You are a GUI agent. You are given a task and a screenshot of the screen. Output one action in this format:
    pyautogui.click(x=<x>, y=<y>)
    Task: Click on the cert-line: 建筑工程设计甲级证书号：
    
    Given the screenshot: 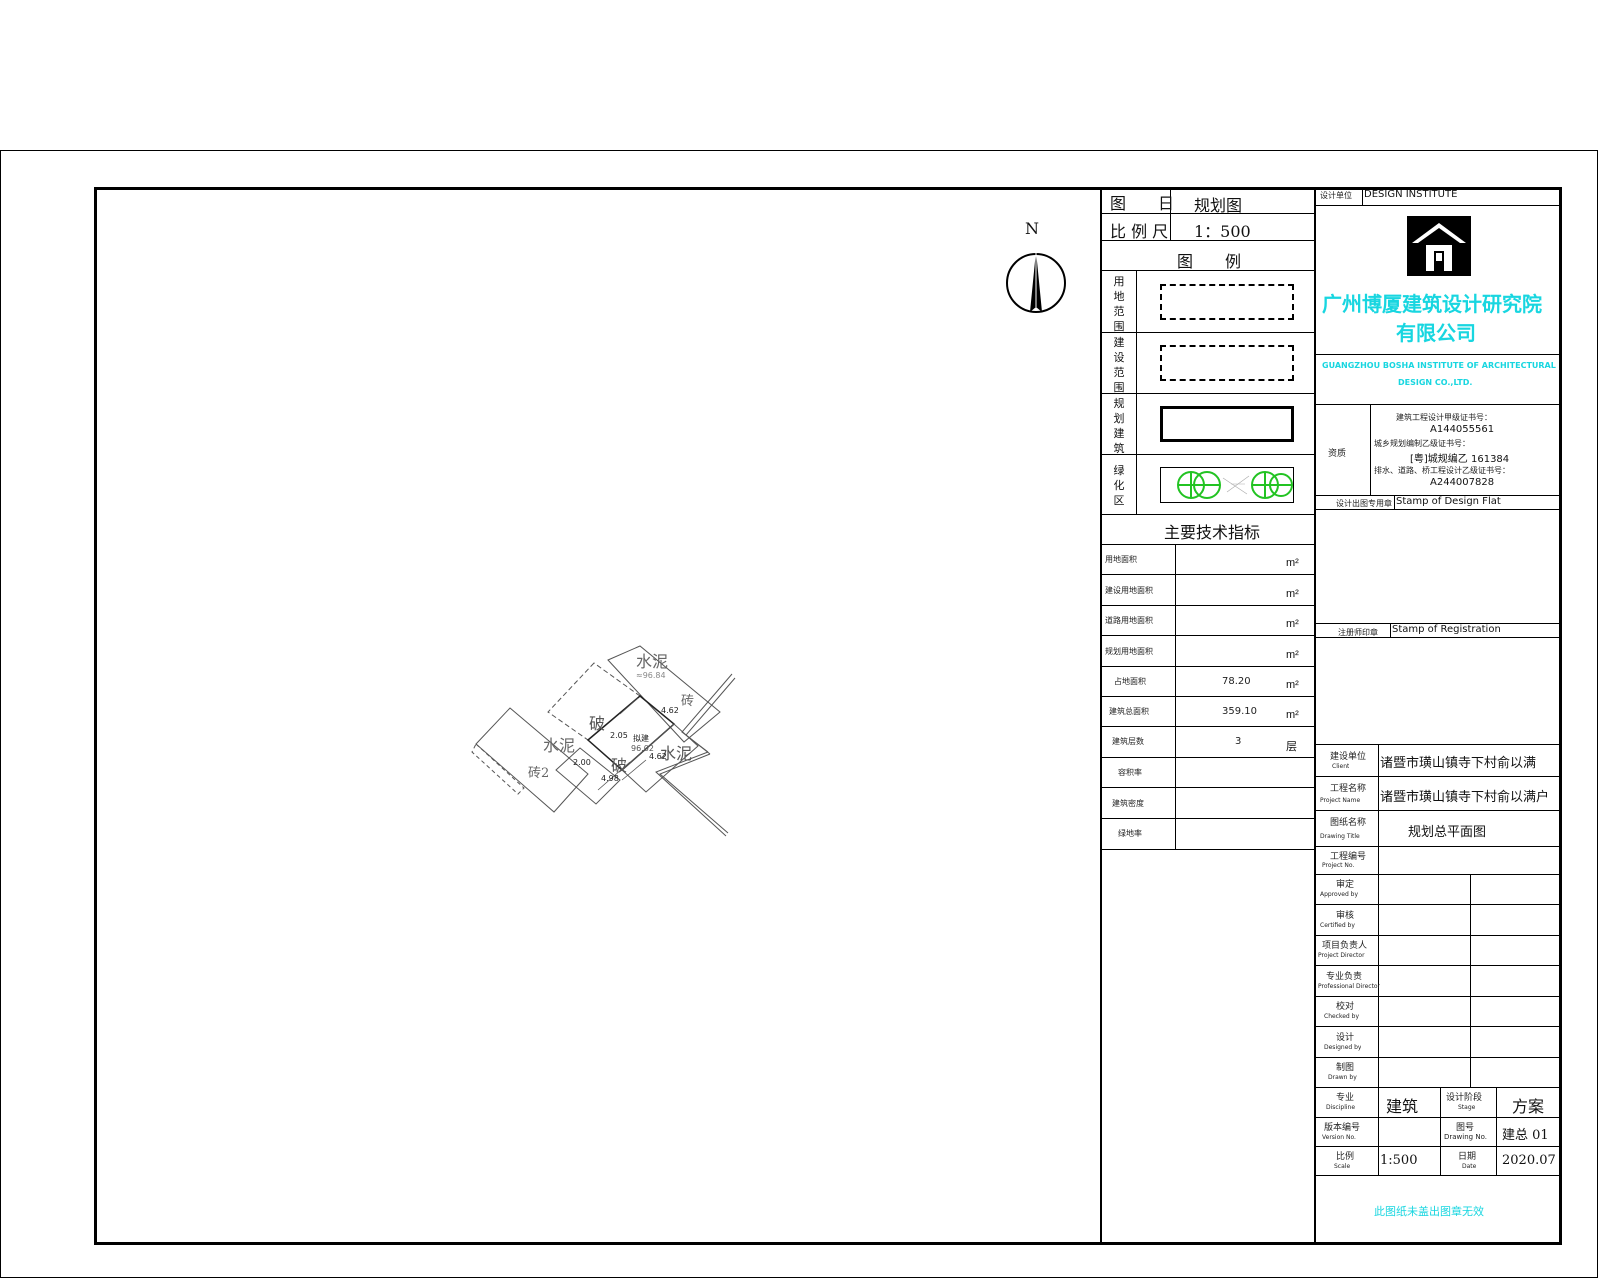 What is the action you would take?
    pyautogui.click(x=1444, y=417)
    